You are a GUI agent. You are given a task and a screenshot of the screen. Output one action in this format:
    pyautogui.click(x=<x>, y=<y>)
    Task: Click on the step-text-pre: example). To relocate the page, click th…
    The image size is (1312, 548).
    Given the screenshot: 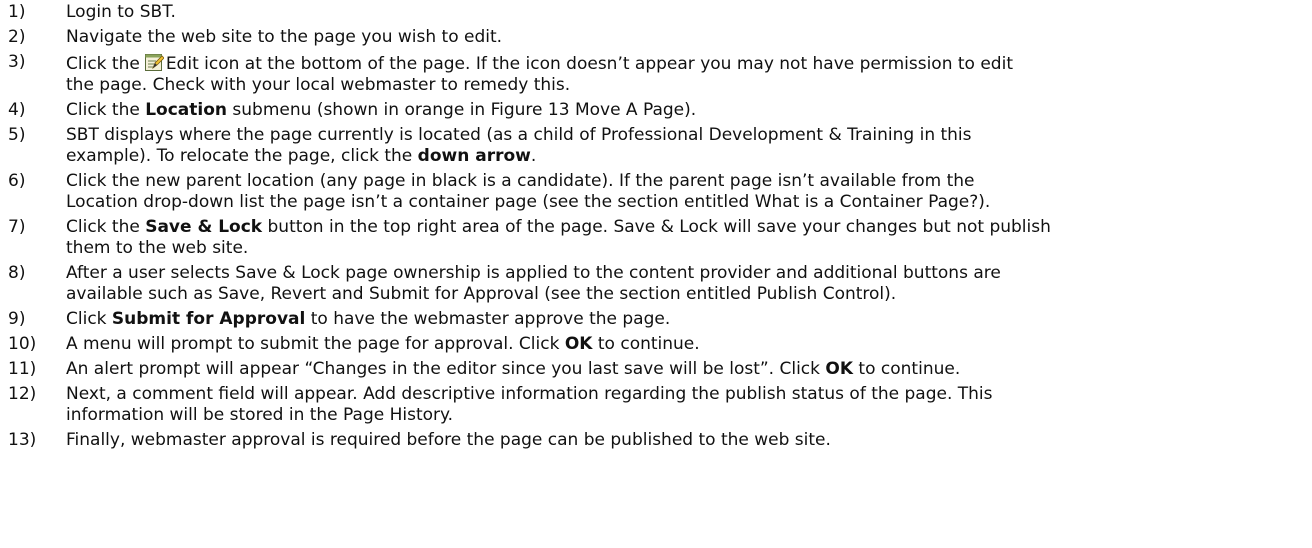 What is the action you would take?
    pyautogui.click(x=242, y=156)
    